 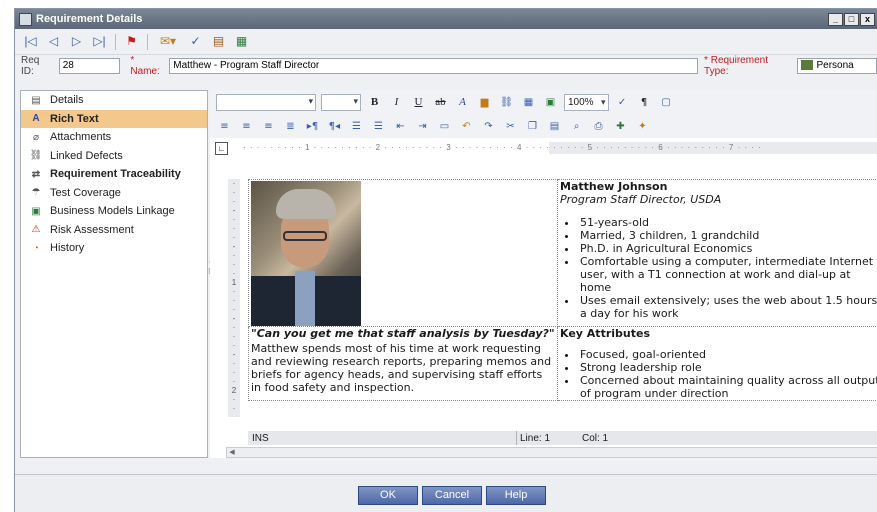 I want to click on font-name-select, so click(x=266, y=102).